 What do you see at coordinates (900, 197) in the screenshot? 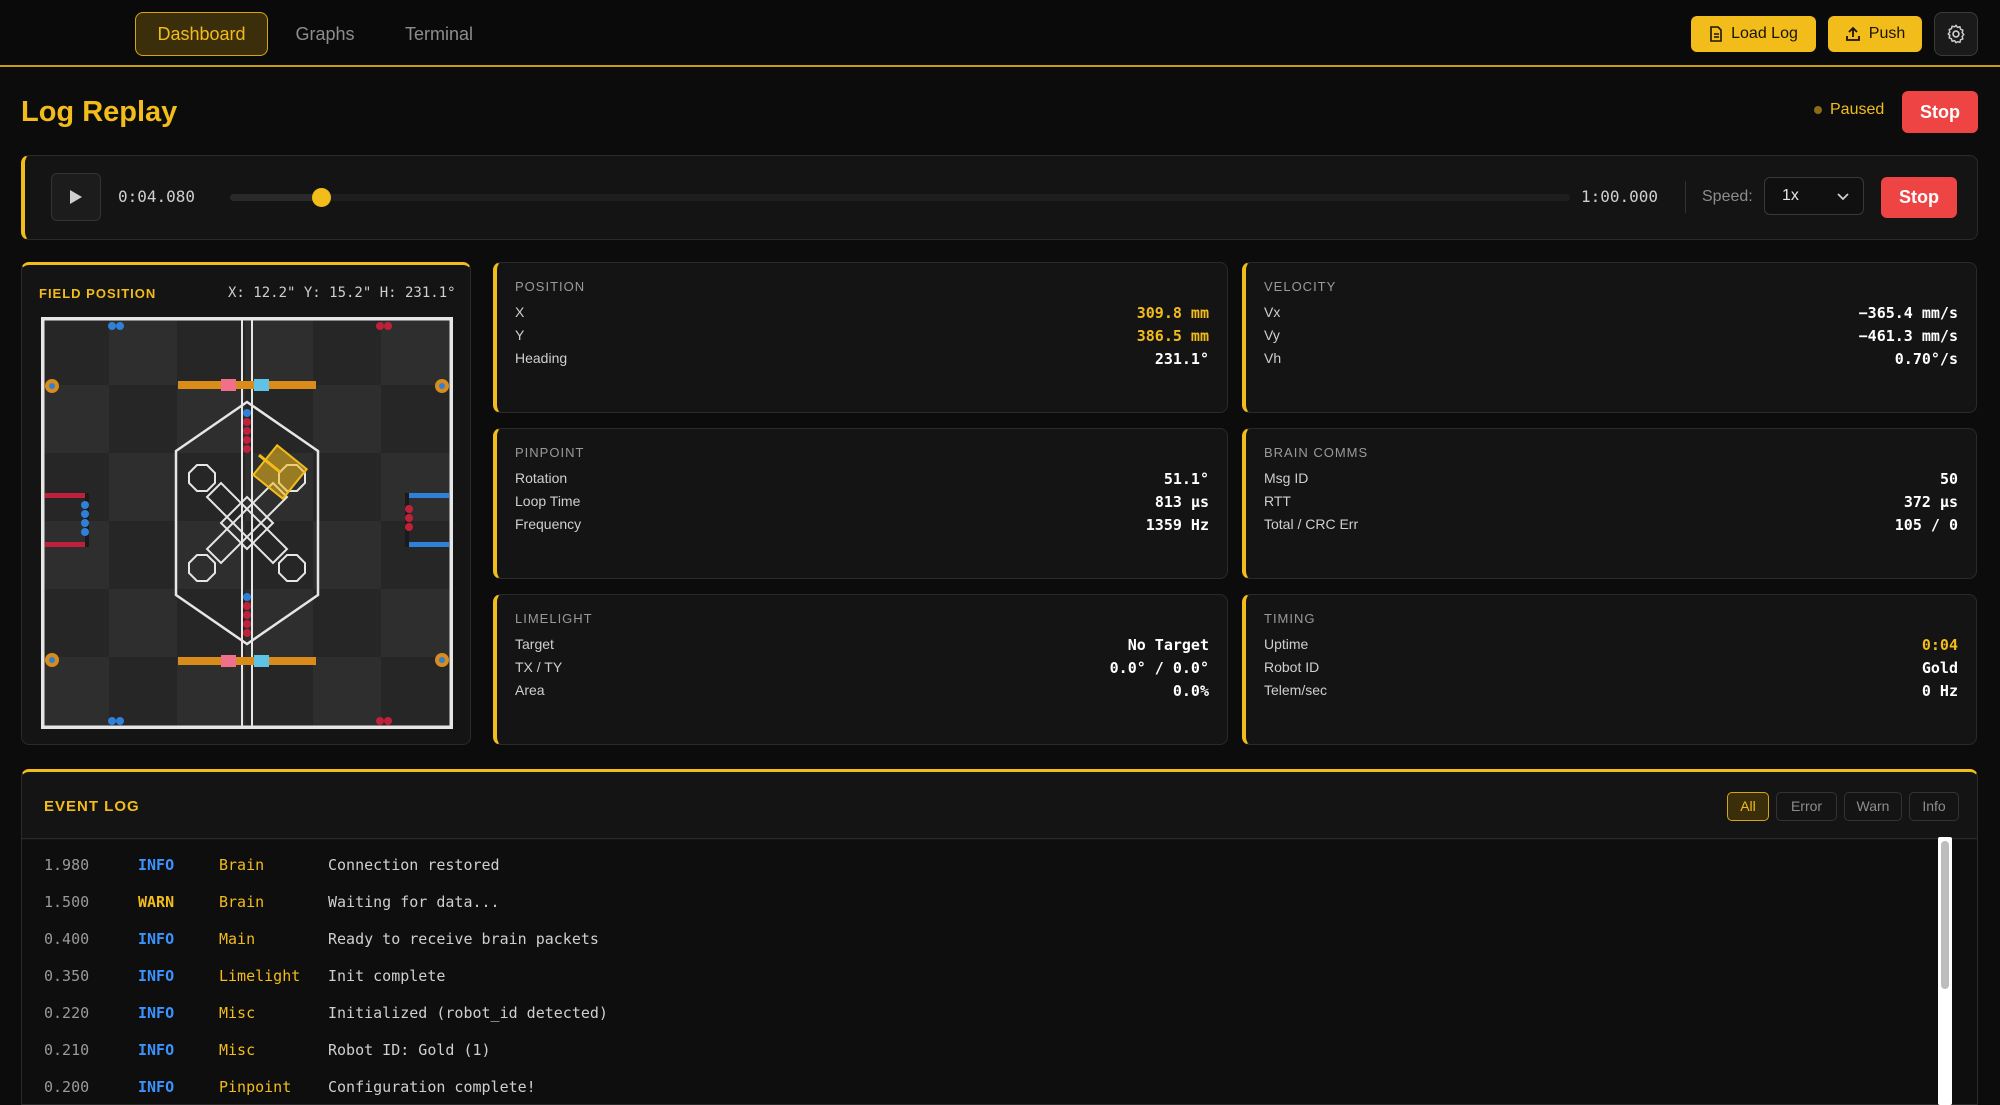
I see `timeline-slider` at bounding box center [900, 197].